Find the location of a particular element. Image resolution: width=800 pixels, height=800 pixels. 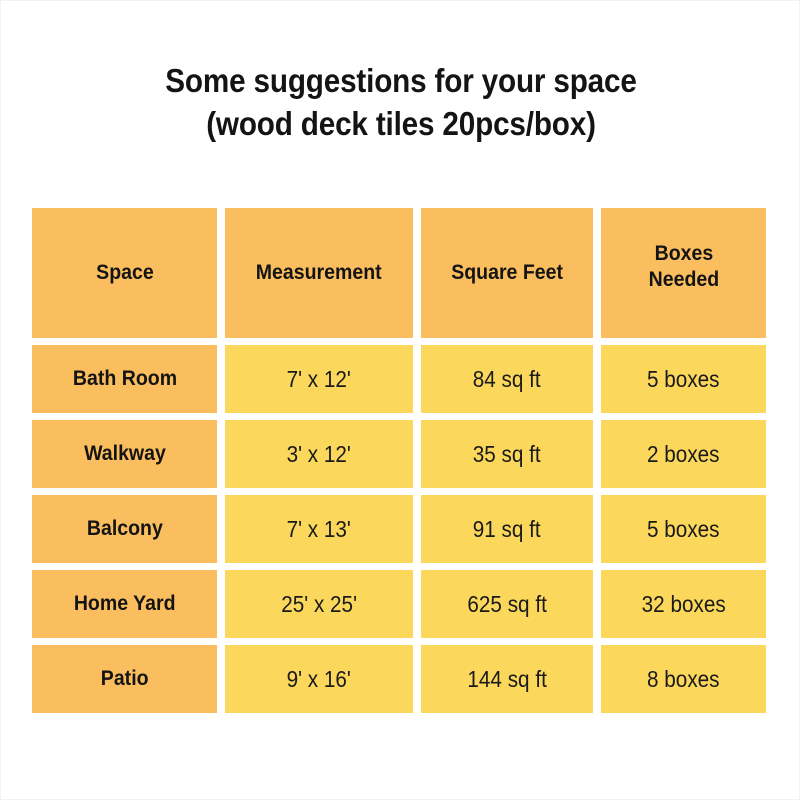

cell-measurement: 7' x 12' is located at coordinates (319, 379).